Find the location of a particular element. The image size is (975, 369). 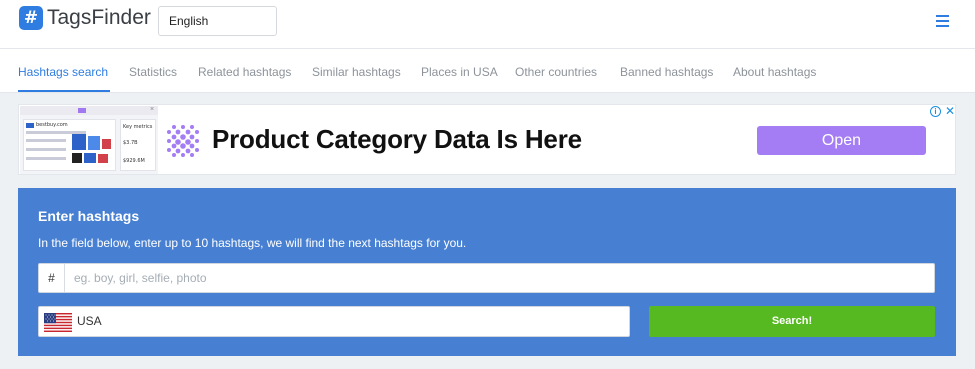

hashtag-logo-icon: # is located at coordinates (31, 18).